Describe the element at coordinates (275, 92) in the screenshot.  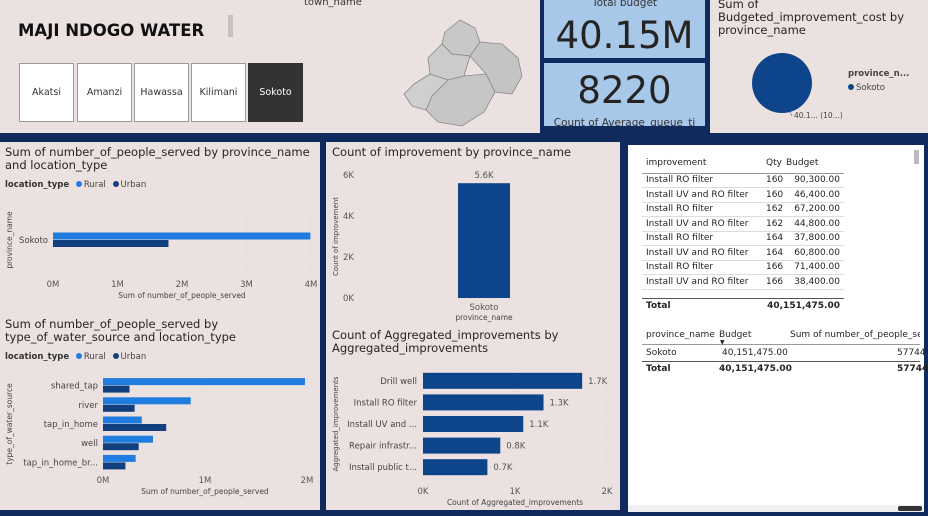
I see `slicer-item-sokoto: Sokoto` at that location.